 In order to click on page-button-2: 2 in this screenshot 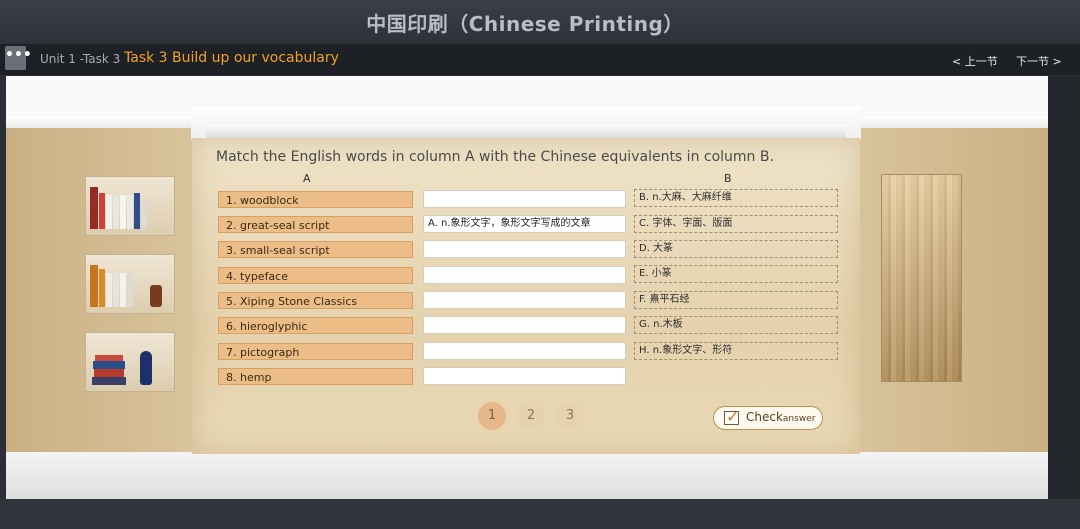, I will do `click(531, 416)`.